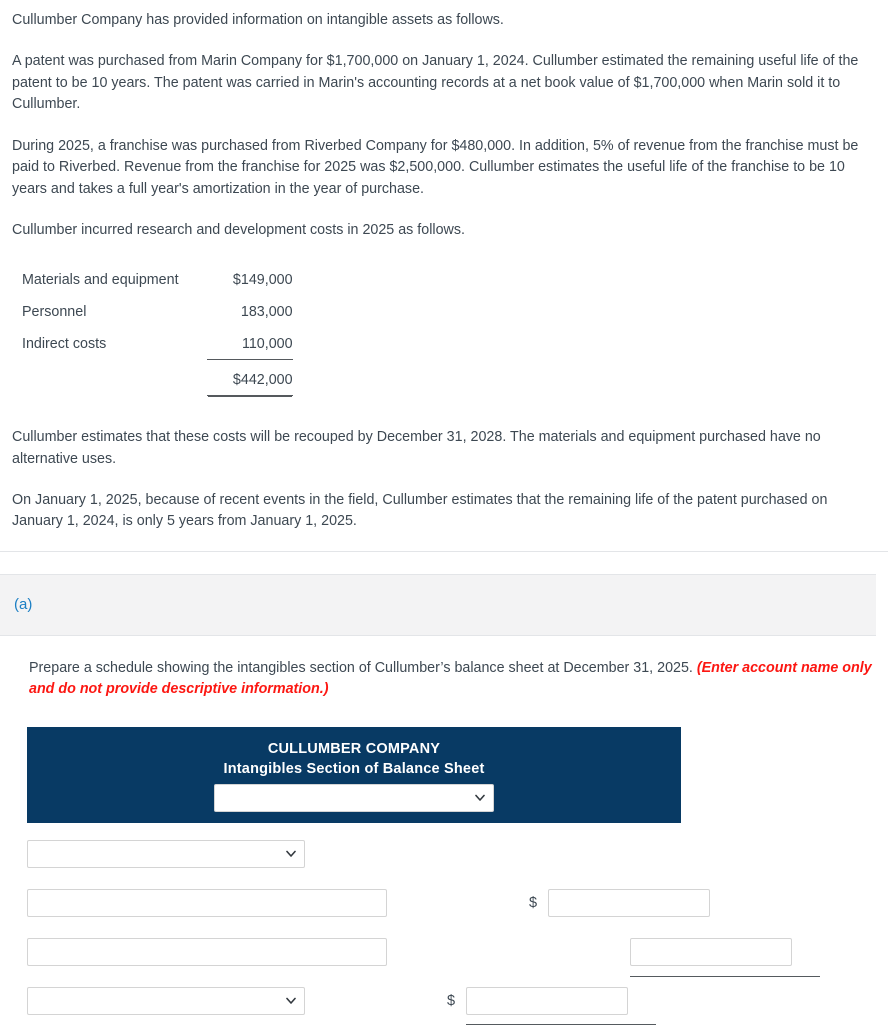  I want to click on worksheet-row-3-account-cell, so click(207, 951).